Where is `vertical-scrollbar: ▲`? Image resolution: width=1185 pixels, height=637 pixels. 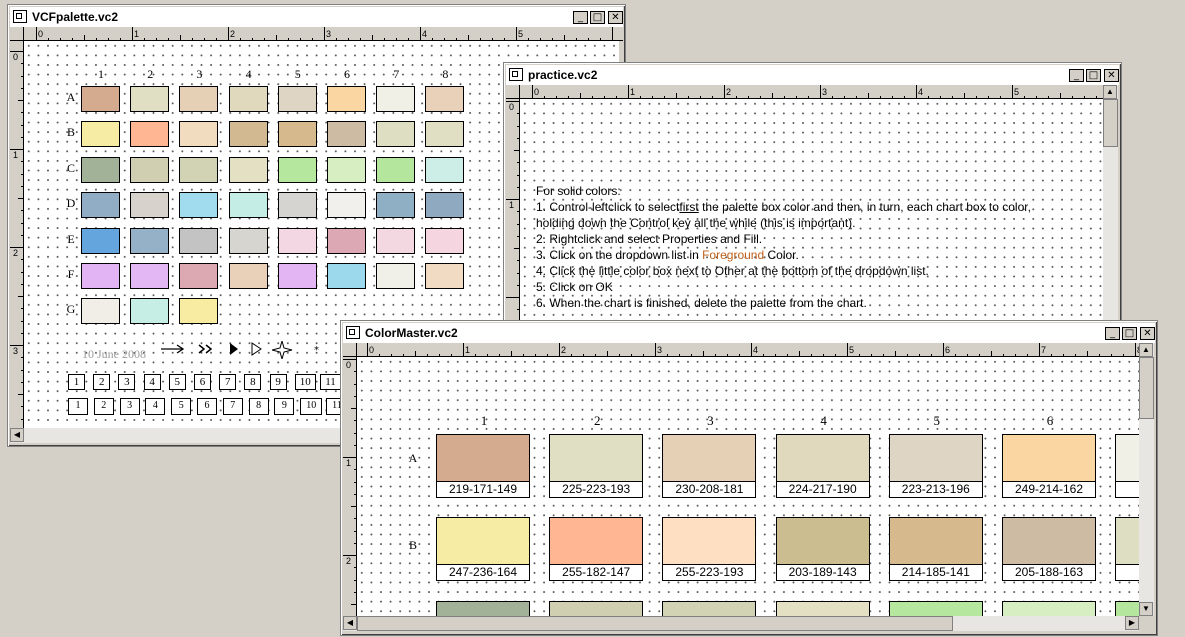
vertical-scrollbar: ▲ is located at coordinates (1110, 212).